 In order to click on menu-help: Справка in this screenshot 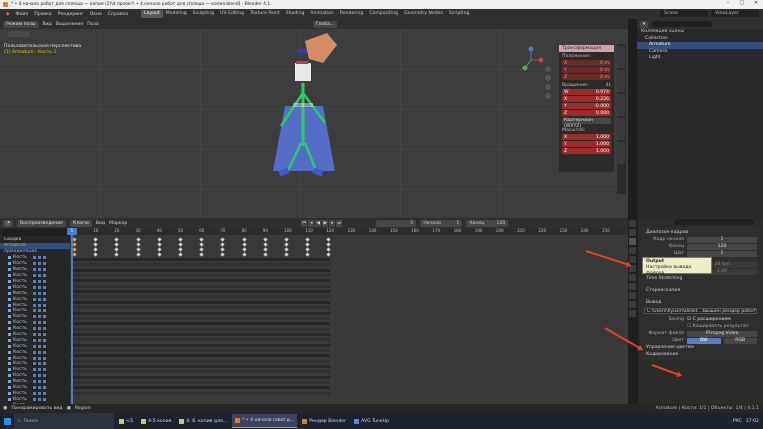, I will do `click(118, 14)`.